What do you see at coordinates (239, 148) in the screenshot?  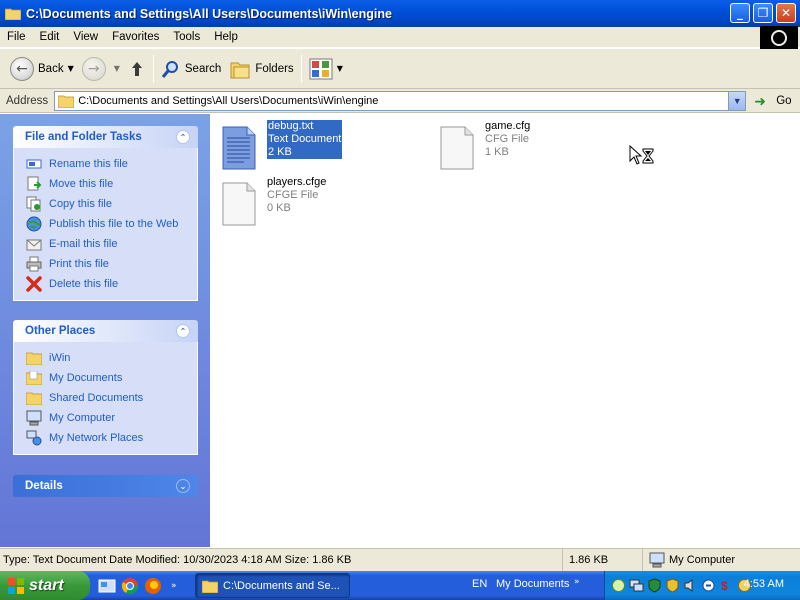 I see `text-document-icon` at bounding box center [239, 148].